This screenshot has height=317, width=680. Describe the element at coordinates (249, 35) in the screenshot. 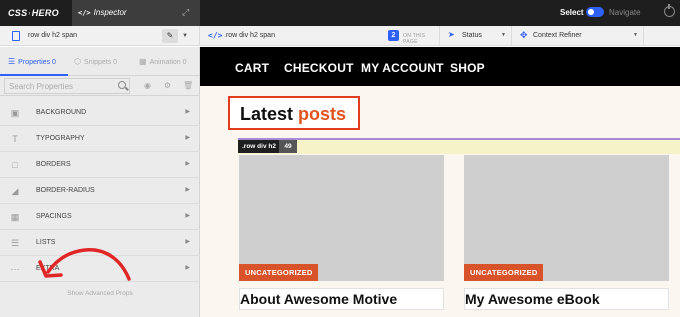

I see `path-selector-text: .row div h2 span` at that location.